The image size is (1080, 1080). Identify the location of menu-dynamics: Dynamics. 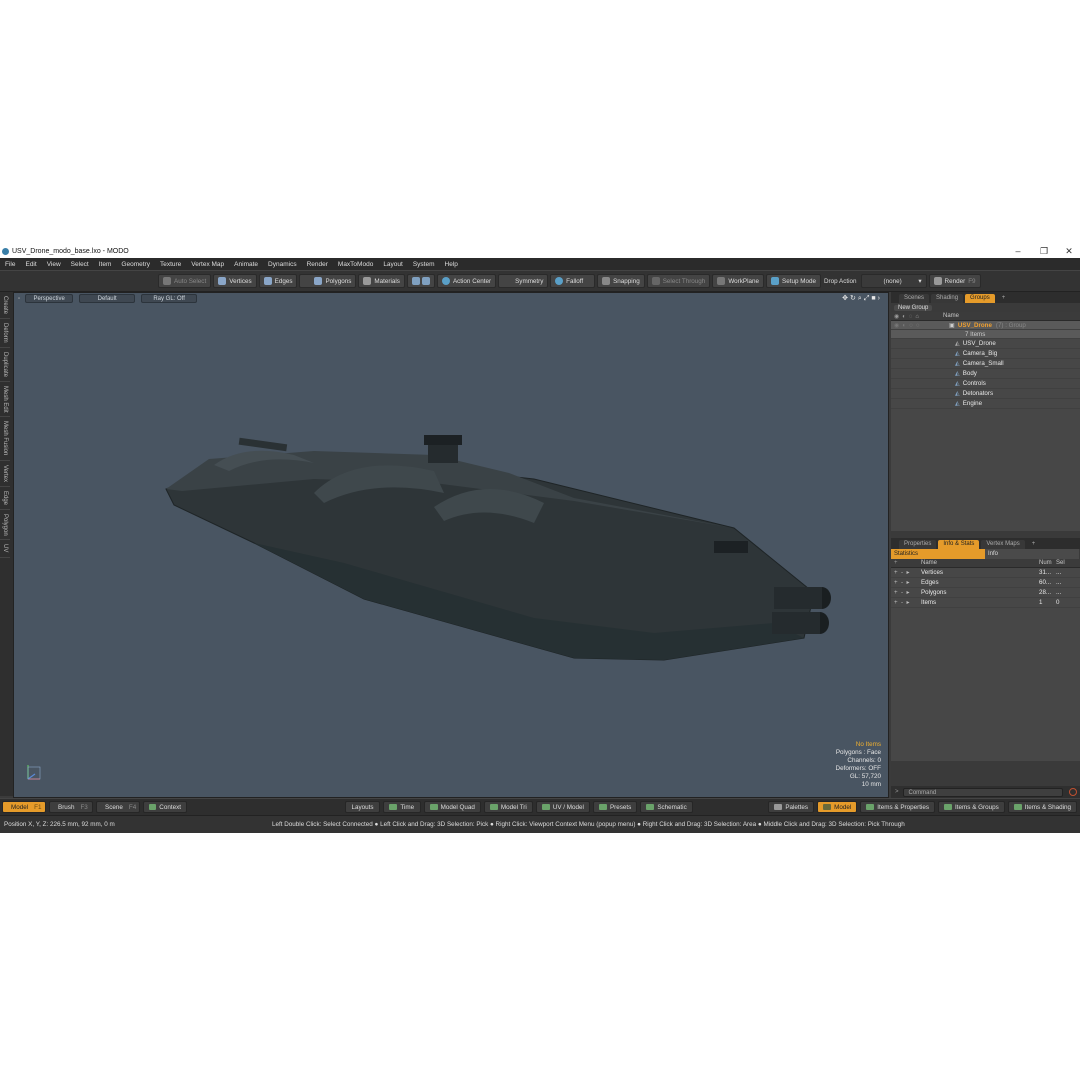
(282, 264).